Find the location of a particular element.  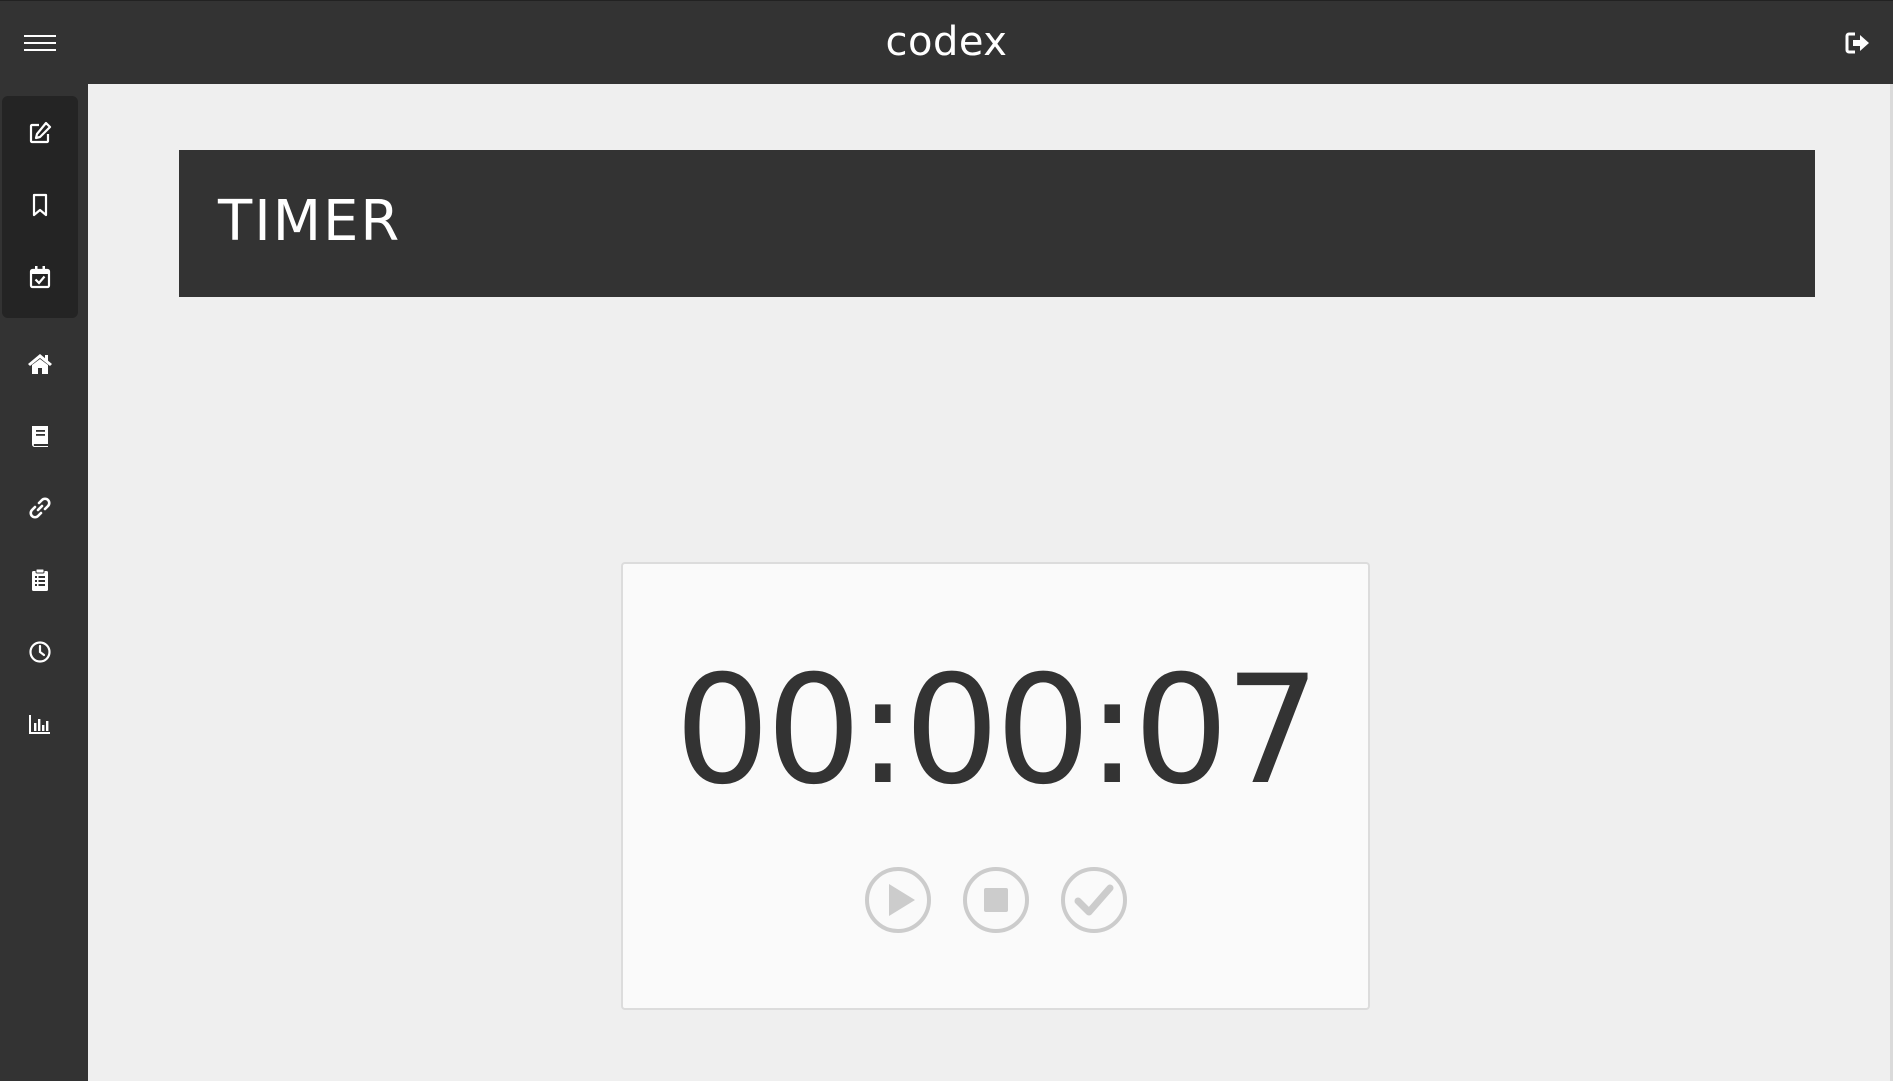

sidebar-item-calendar is located at coordinates (40, 277).